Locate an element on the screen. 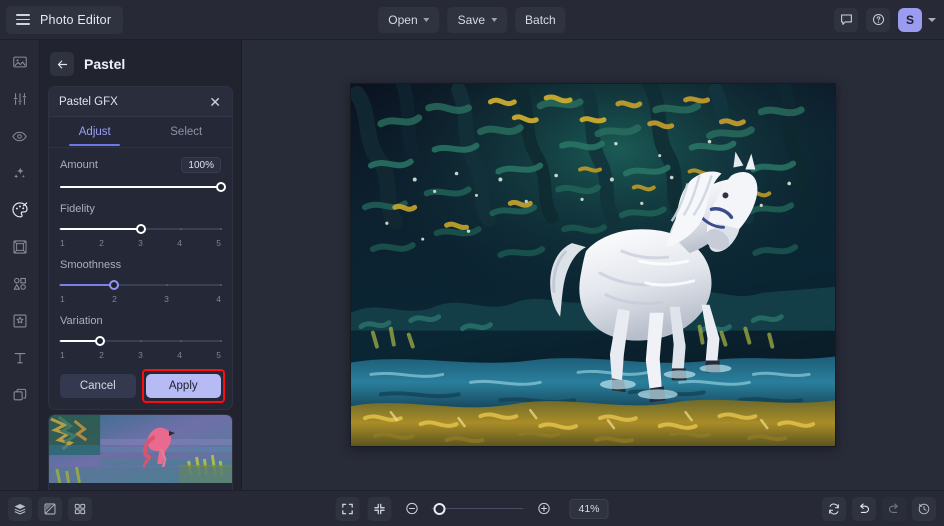  sticker-burst-icon is located at coordinates (19, 321).